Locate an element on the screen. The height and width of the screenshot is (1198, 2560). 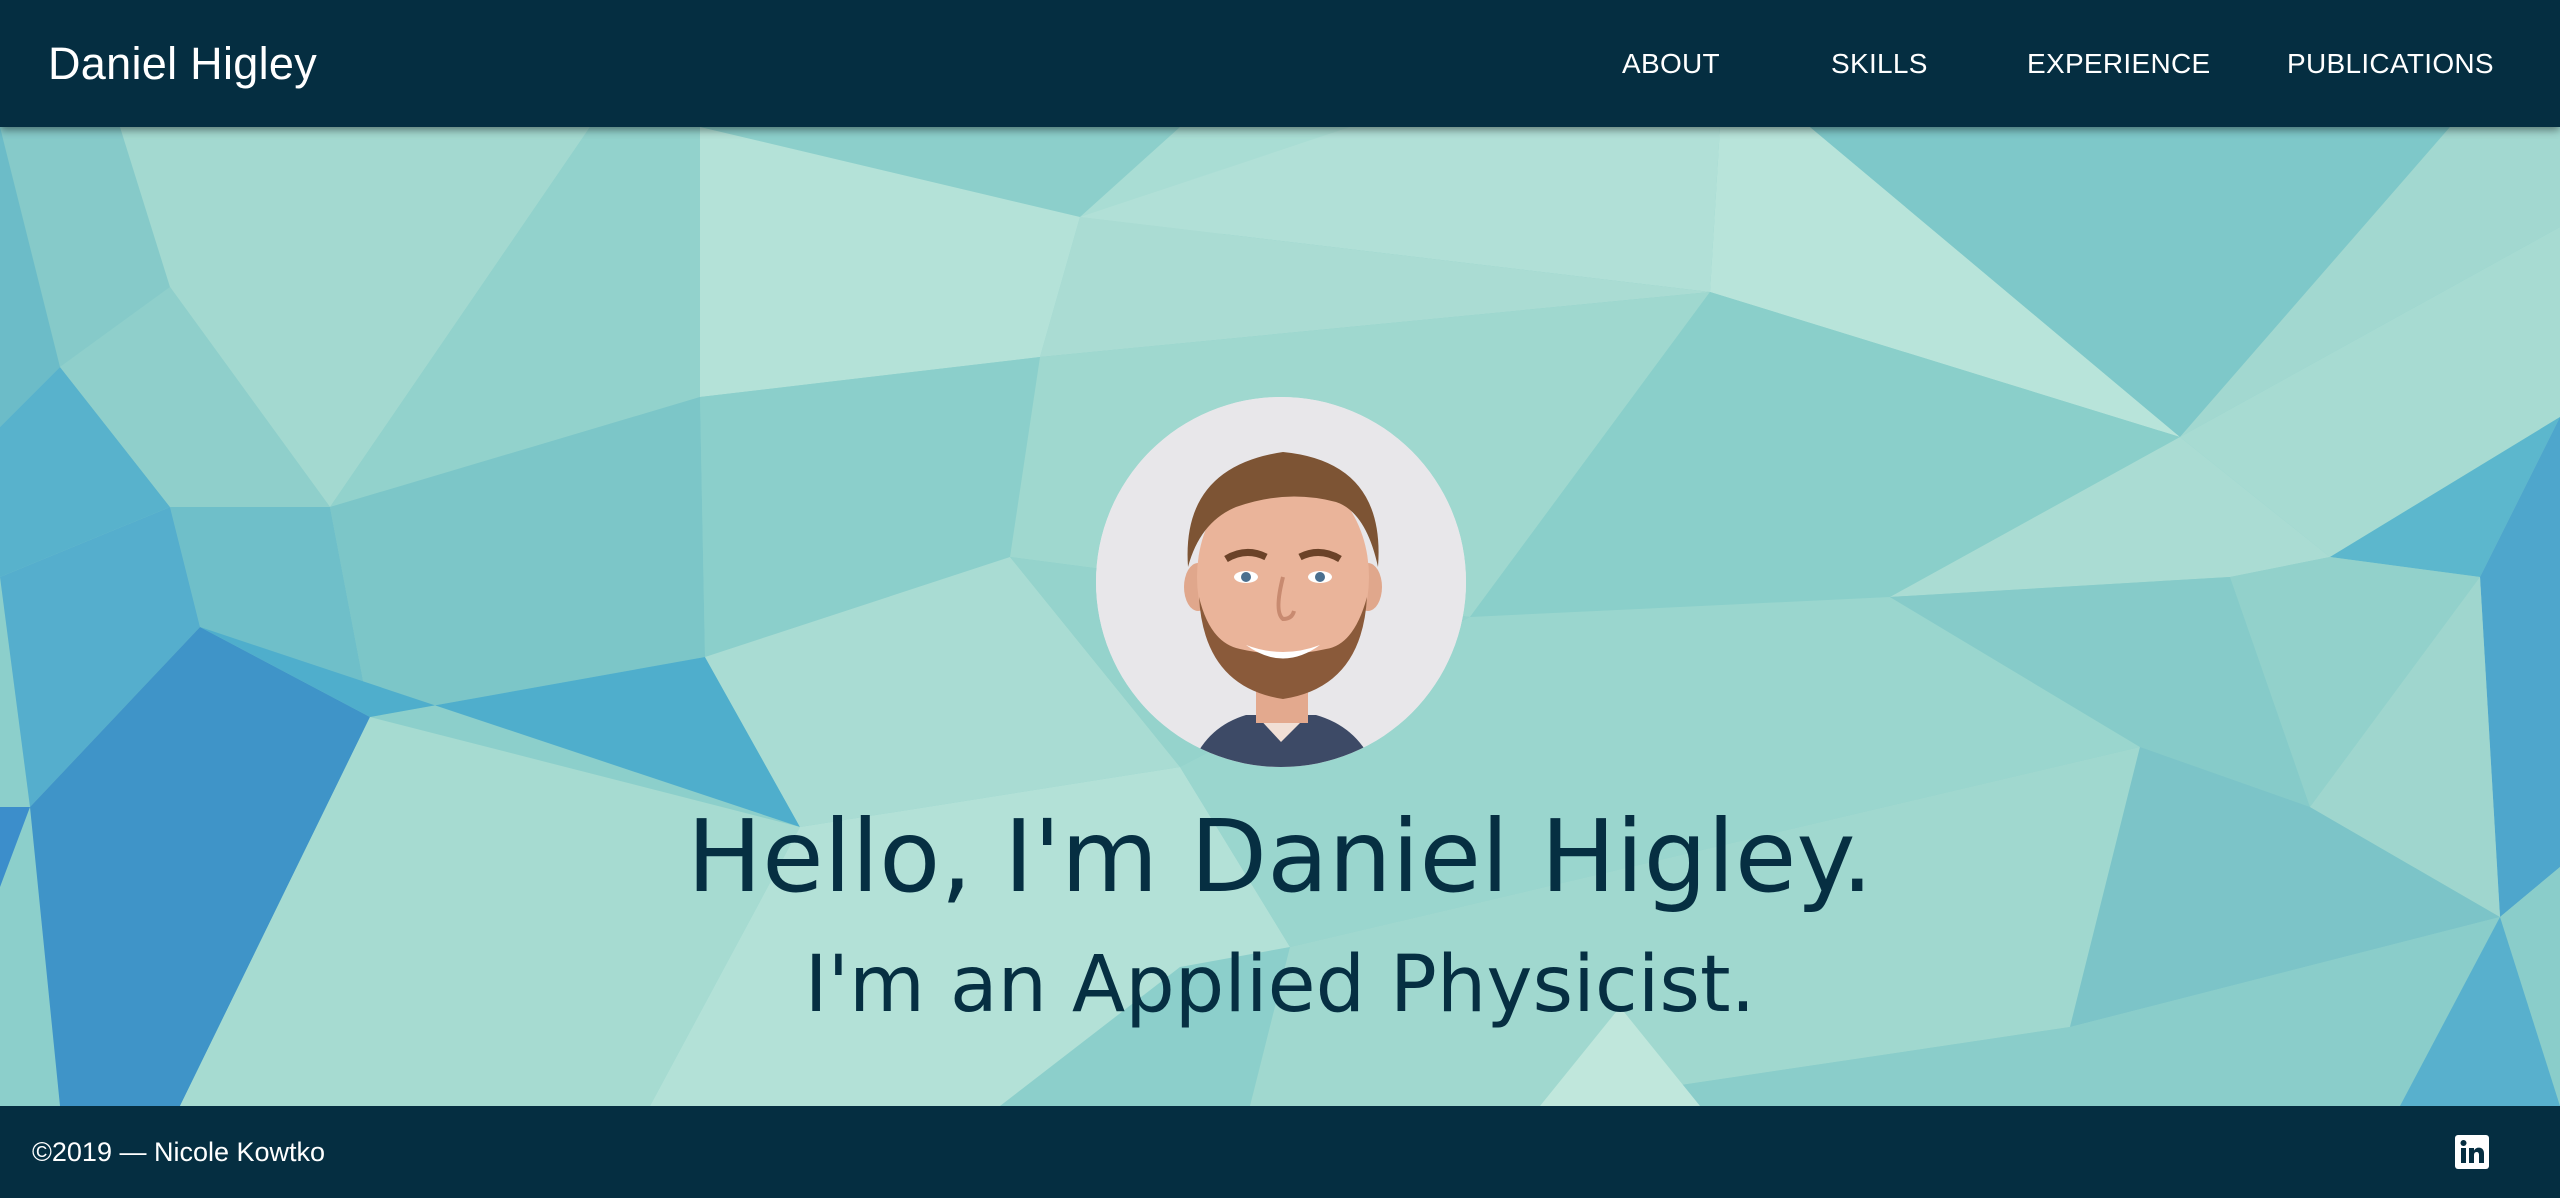
brand-link: Daniel Higley is located at coordinates (182, 63).